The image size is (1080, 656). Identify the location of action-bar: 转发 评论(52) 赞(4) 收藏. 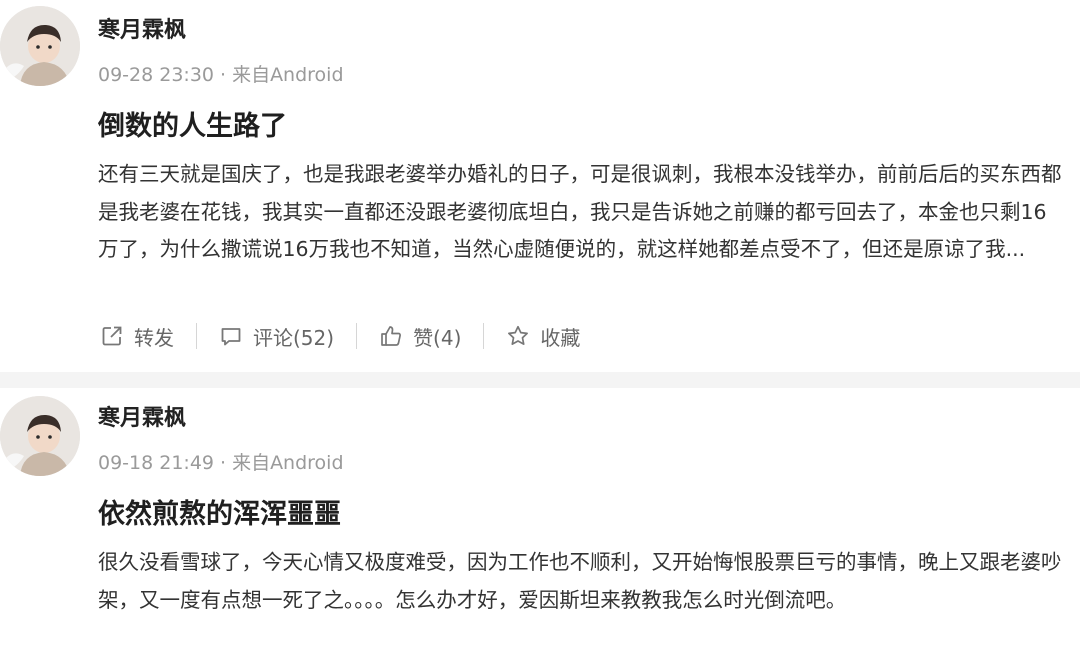
(340, 336).